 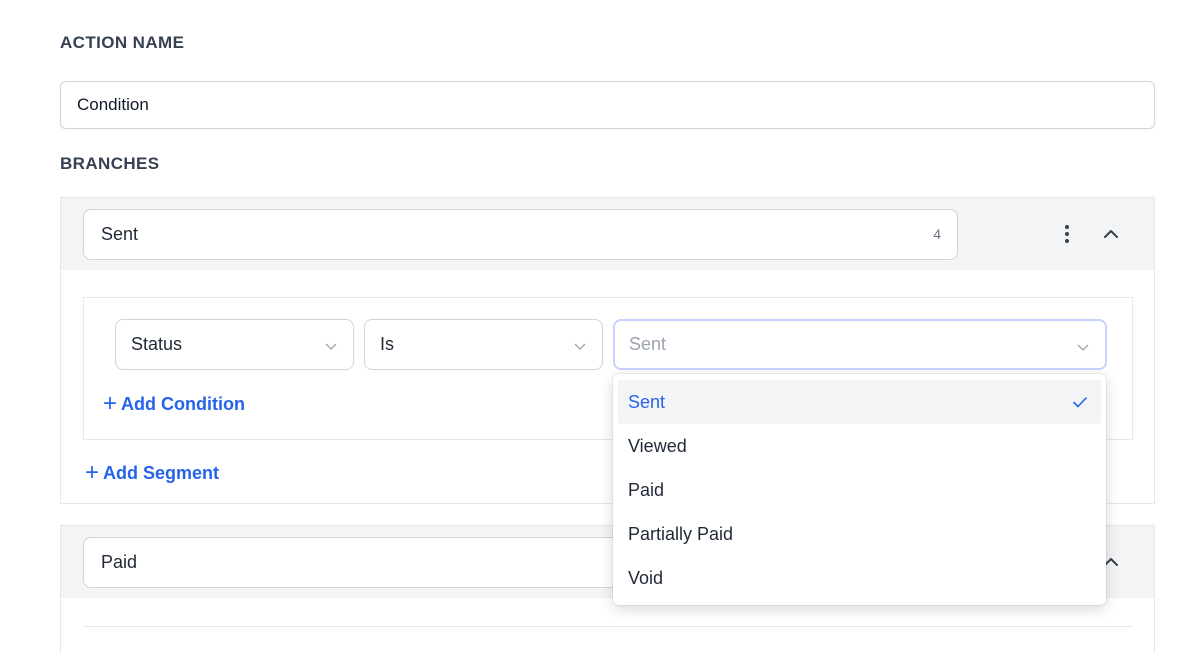 I want to click on option-label: Paid, so click(x=646, y=489).